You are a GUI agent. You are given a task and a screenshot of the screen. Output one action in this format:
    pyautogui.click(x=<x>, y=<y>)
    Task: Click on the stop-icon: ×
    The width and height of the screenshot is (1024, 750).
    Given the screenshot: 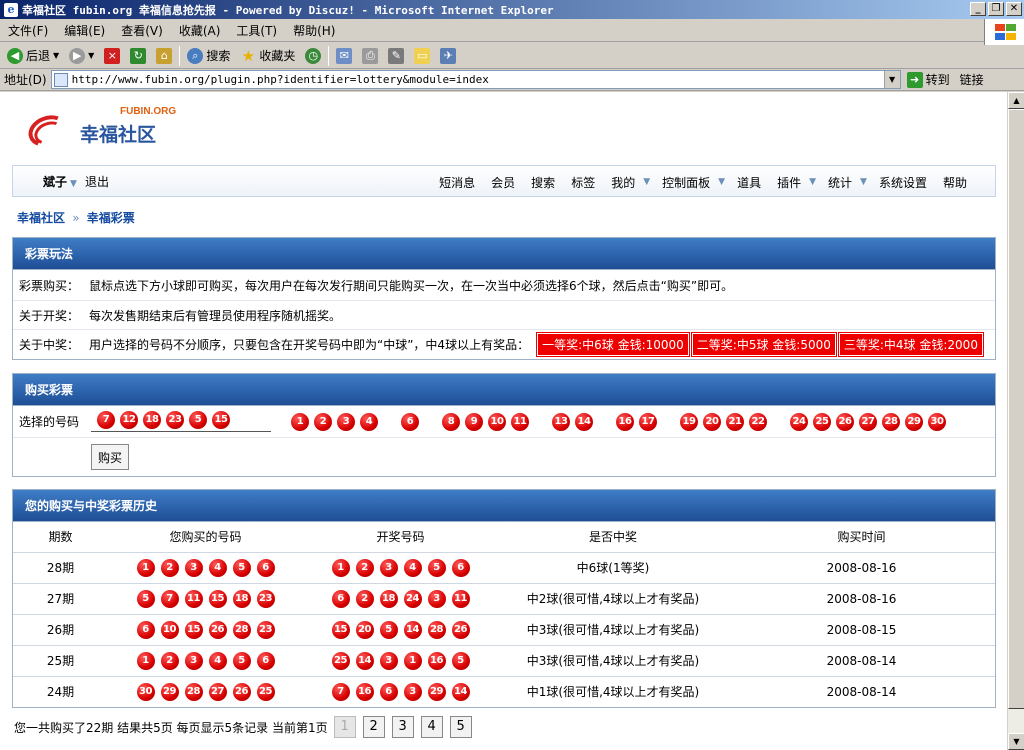 What is the action you would take?
    pyautogui.click(x=112, y=55)
    